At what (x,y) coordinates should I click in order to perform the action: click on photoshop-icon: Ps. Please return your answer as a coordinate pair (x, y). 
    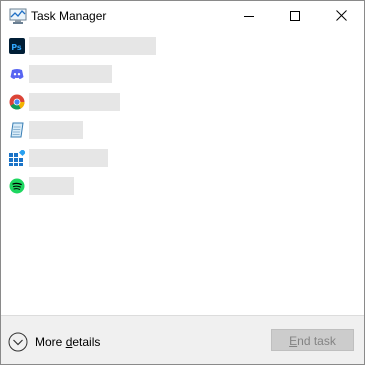
    Looking at the image, I should click on (17, 46).